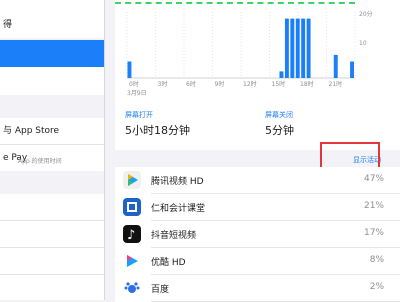 The image size is (400, 302). What do you see at coordinates (52, 25) in the screenshot?
I see `sidebar-item-0: 得` at bounding box center [52, 25].